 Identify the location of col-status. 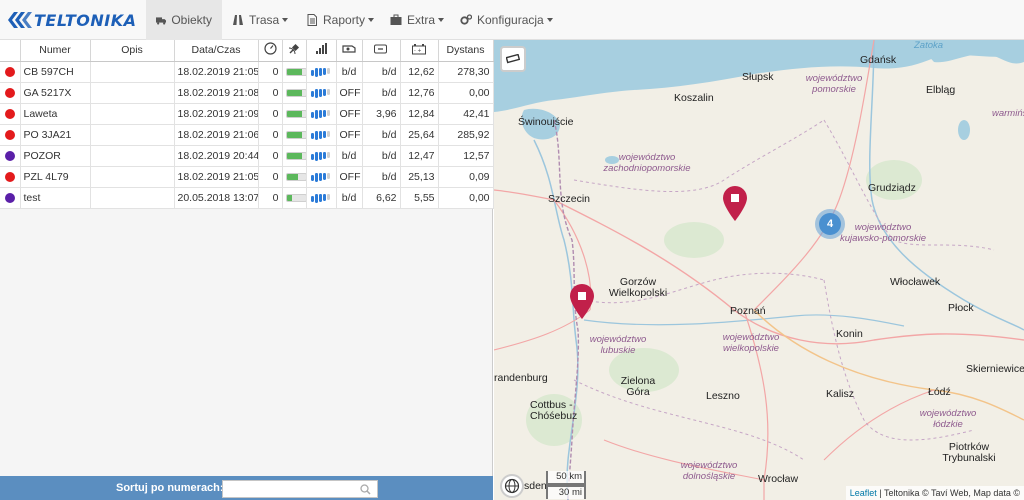
(10, 51).